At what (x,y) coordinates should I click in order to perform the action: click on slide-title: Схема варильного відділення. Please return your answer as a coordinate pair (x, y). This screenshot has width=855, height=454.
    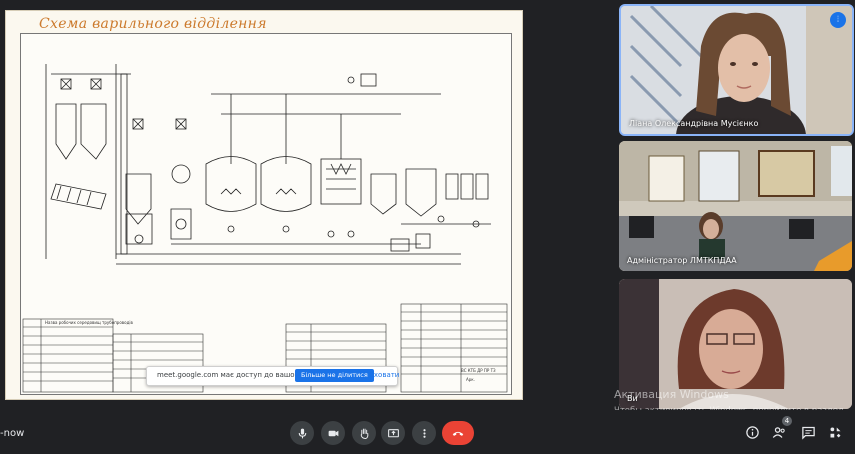
    Looking at the image, I should click on (153, 24).